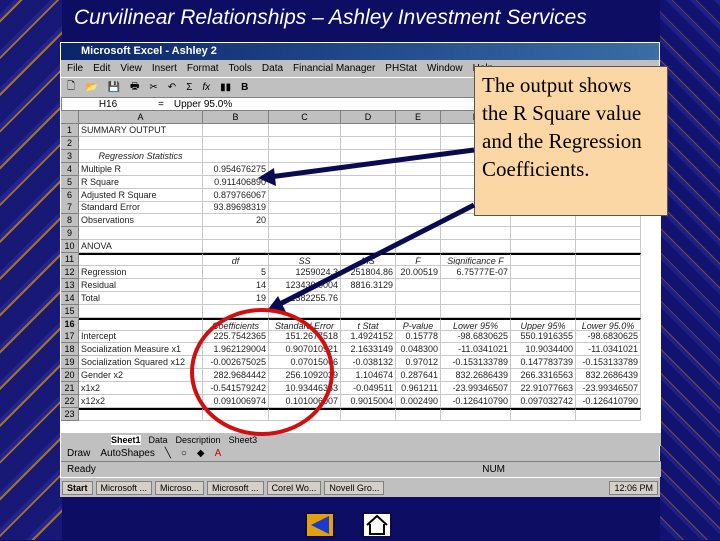  What do you see at coordinates (236, 298) in the screenshot?
I see `table-cell: 19` at bounding box center [236, 298].